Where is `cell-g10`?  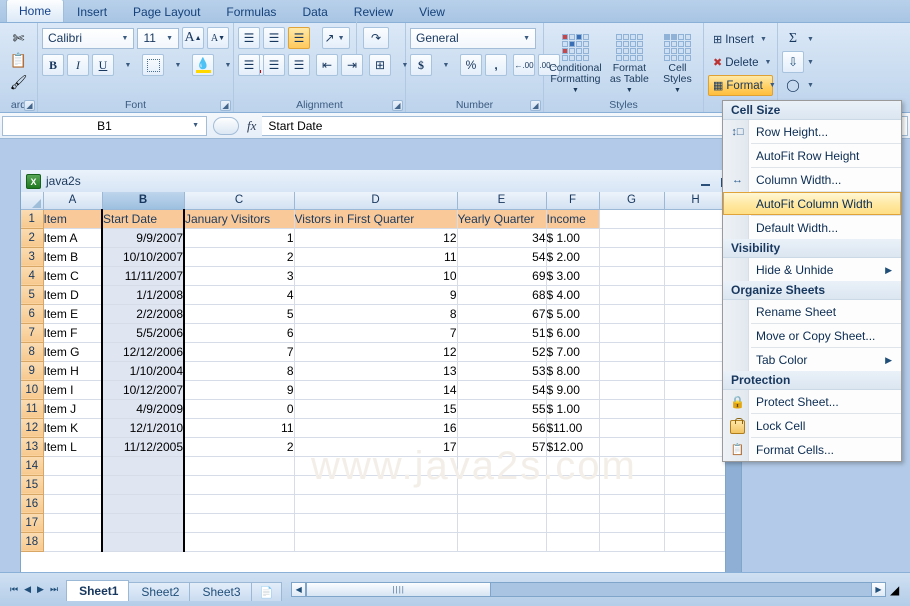
cell-g10 is located at coordinates (632, 390).